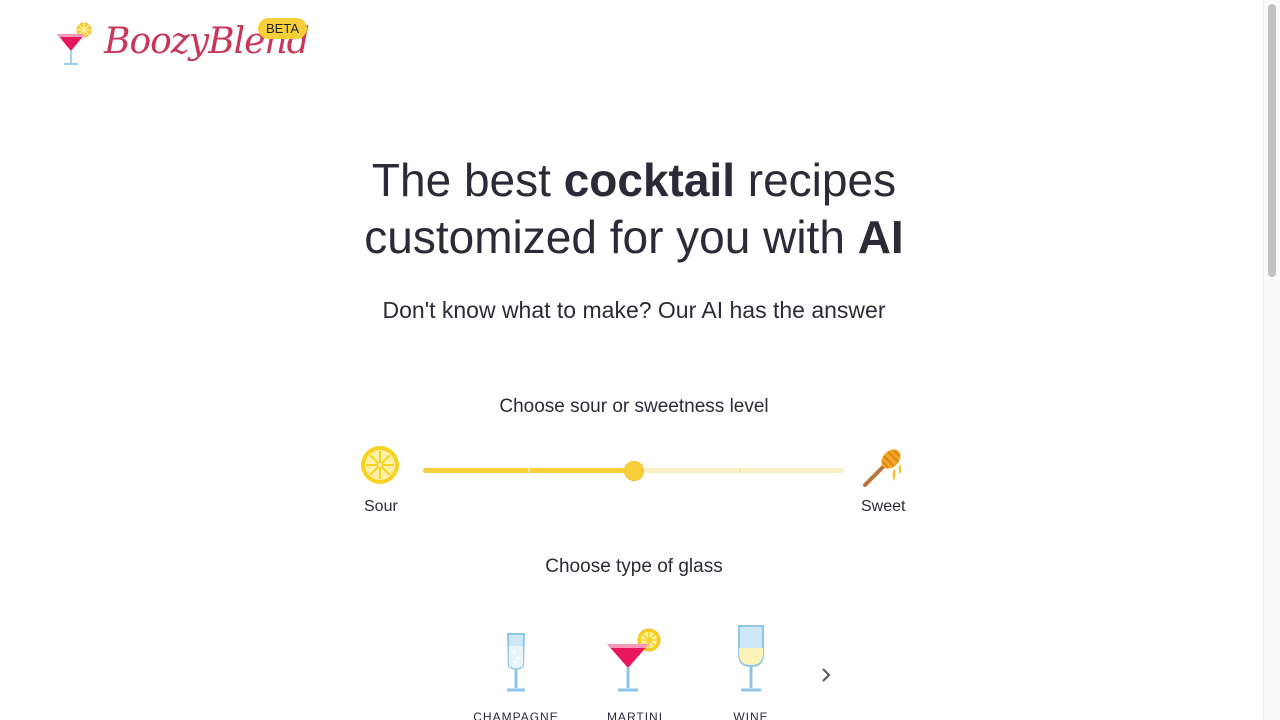 This screenshot has width=1280, height=720. Describe the element at coordinates (282, 28) in the screenshot. I see `beta-badge: BETA` at that location.